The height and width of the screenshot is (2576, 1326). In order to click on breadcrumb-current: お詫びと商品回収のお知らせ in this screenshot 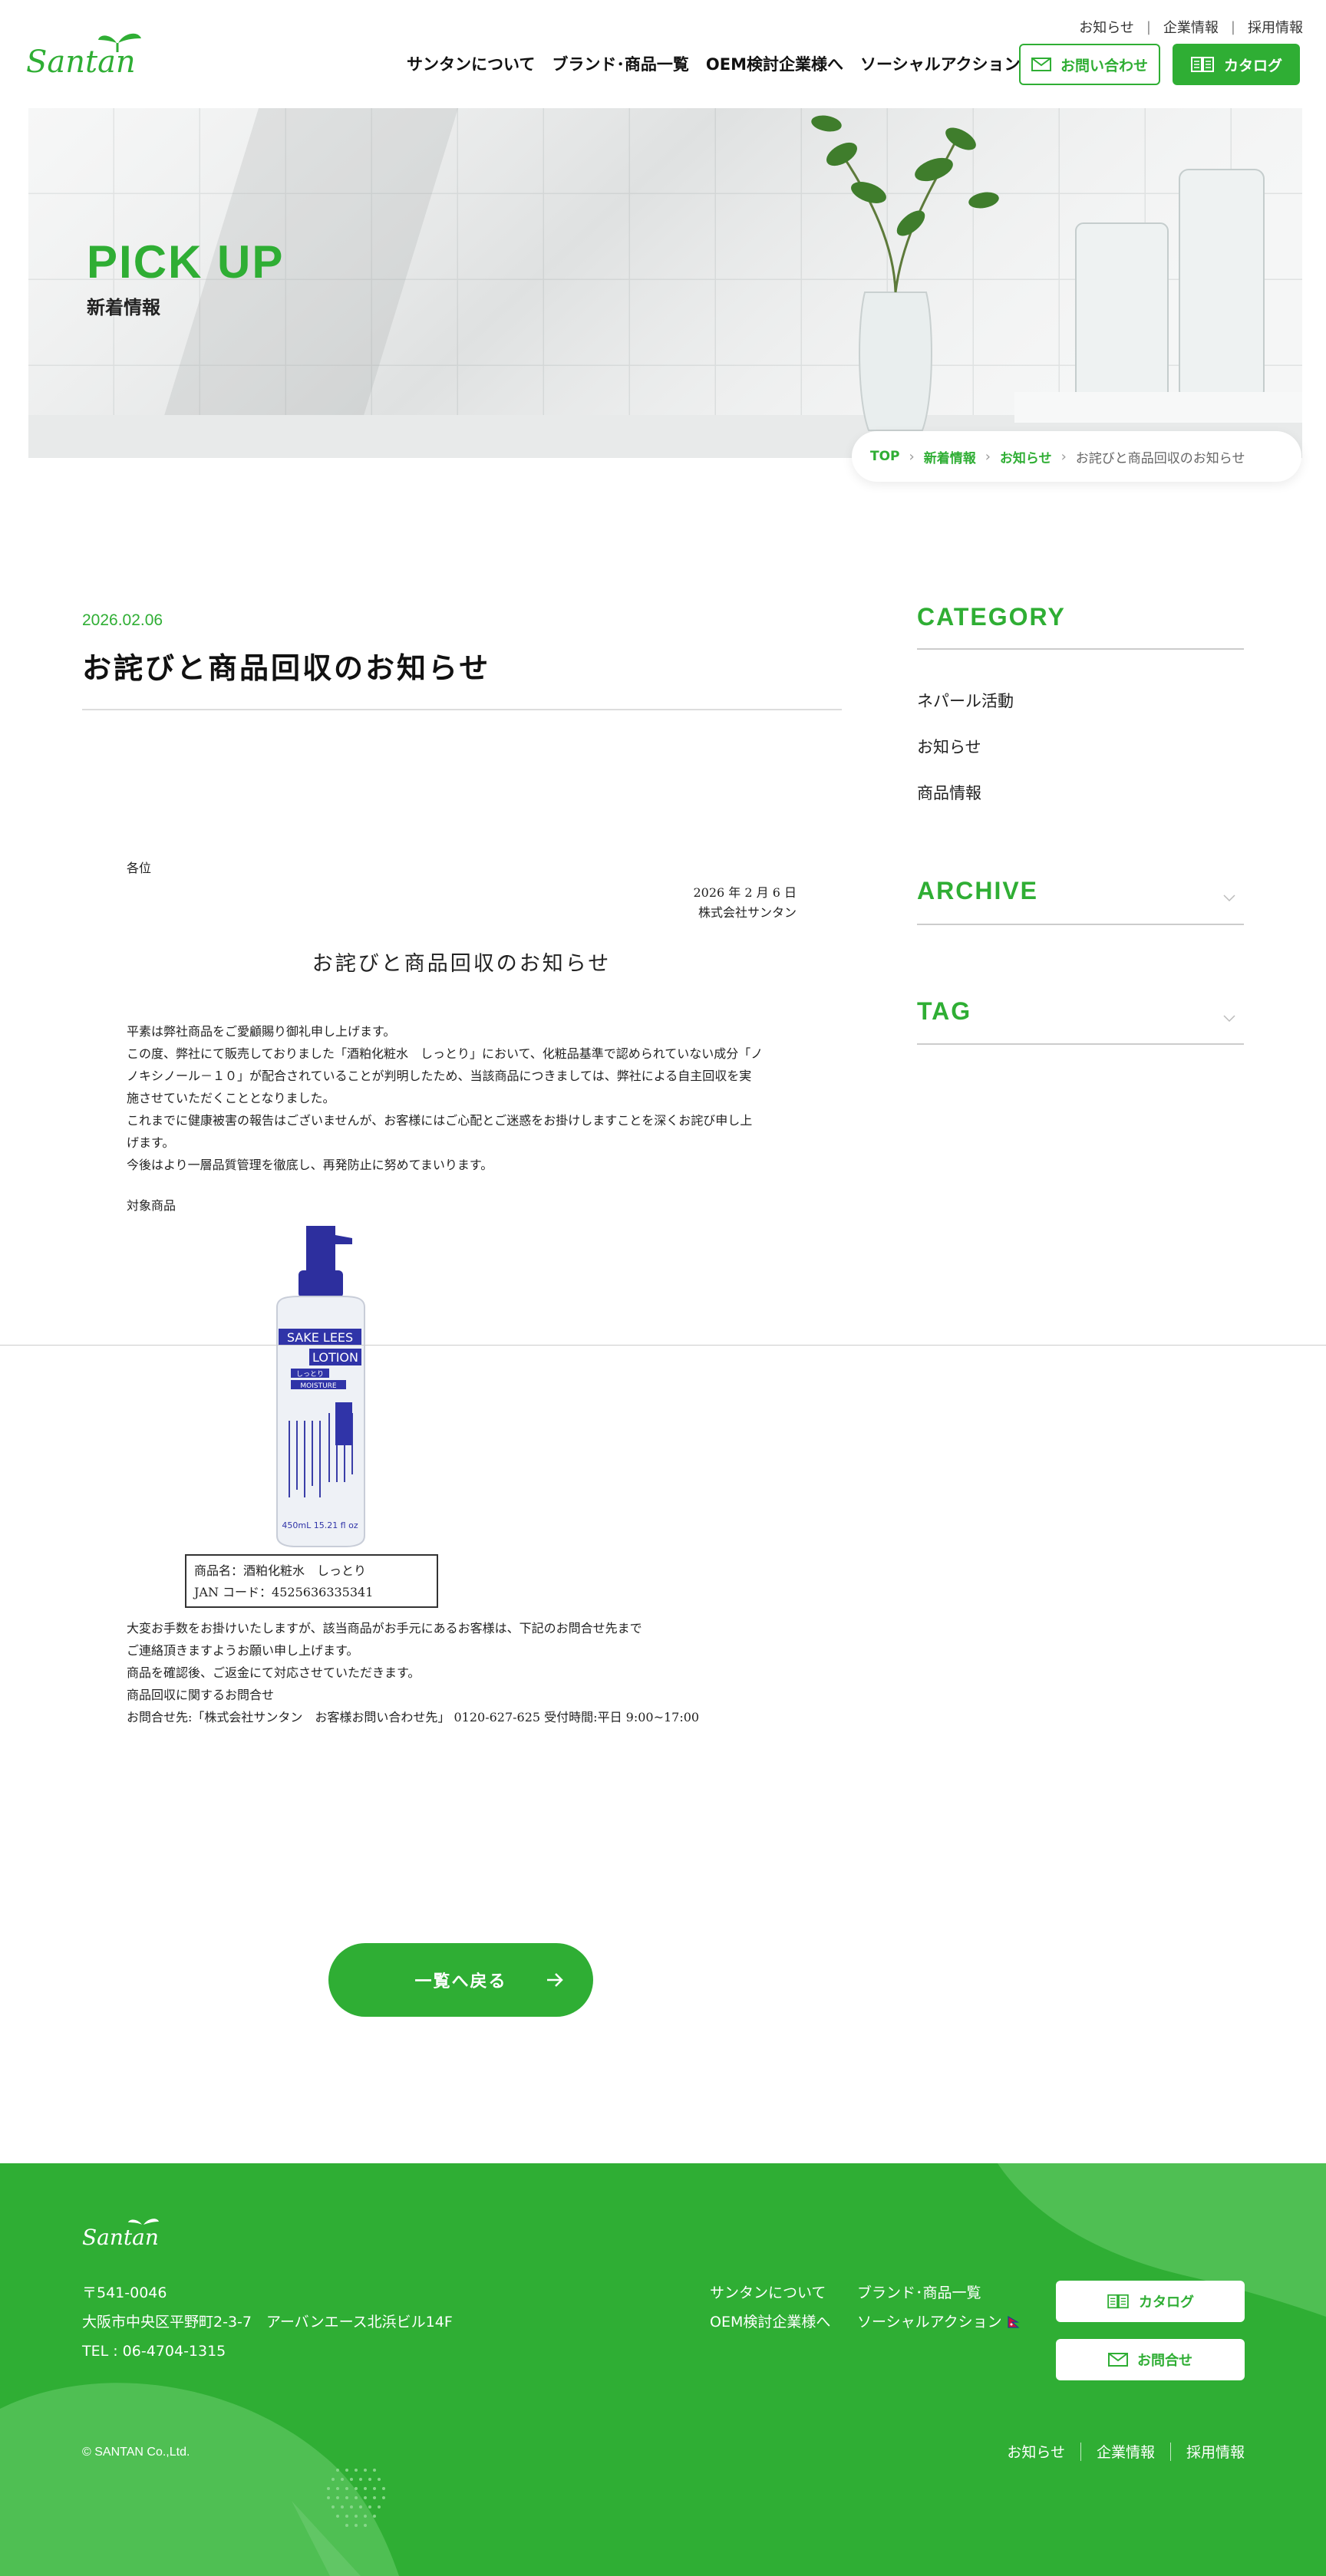, I will do `click(1160, 458)`.